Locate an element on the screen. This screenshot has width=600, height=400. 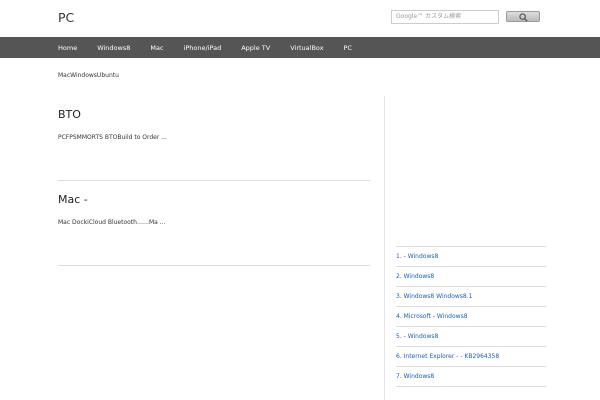
article-title: BTO is located at coordinates (69, 114).